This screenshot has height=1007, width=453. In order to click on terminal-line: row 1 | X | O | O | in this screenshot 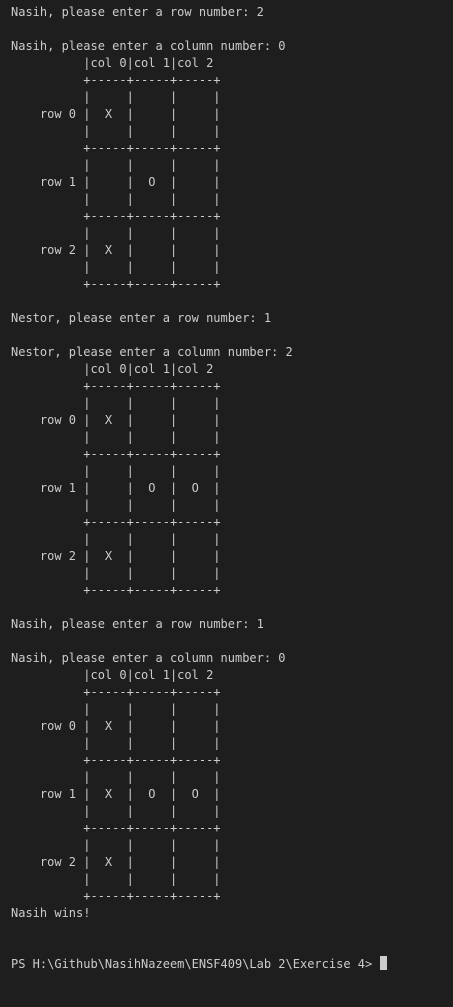, I will do `click(116, 794)`.